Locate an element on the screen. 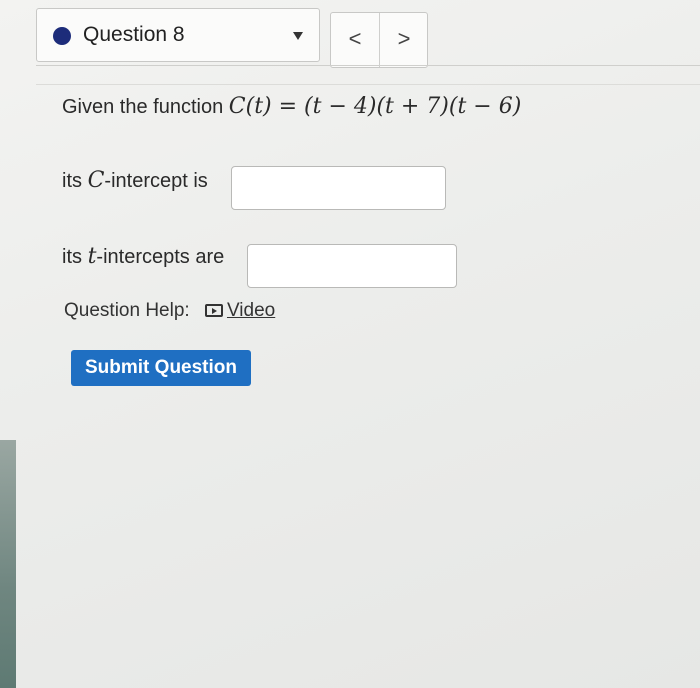 The width and height of the screenshot is (700, 688). video-link: Video is located at coordinates (251, 310).